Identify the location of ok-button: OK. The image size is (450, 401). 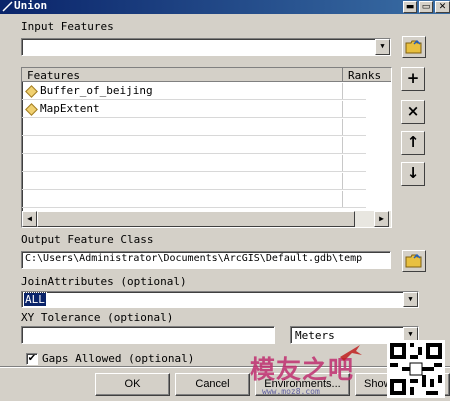
(132, 384).